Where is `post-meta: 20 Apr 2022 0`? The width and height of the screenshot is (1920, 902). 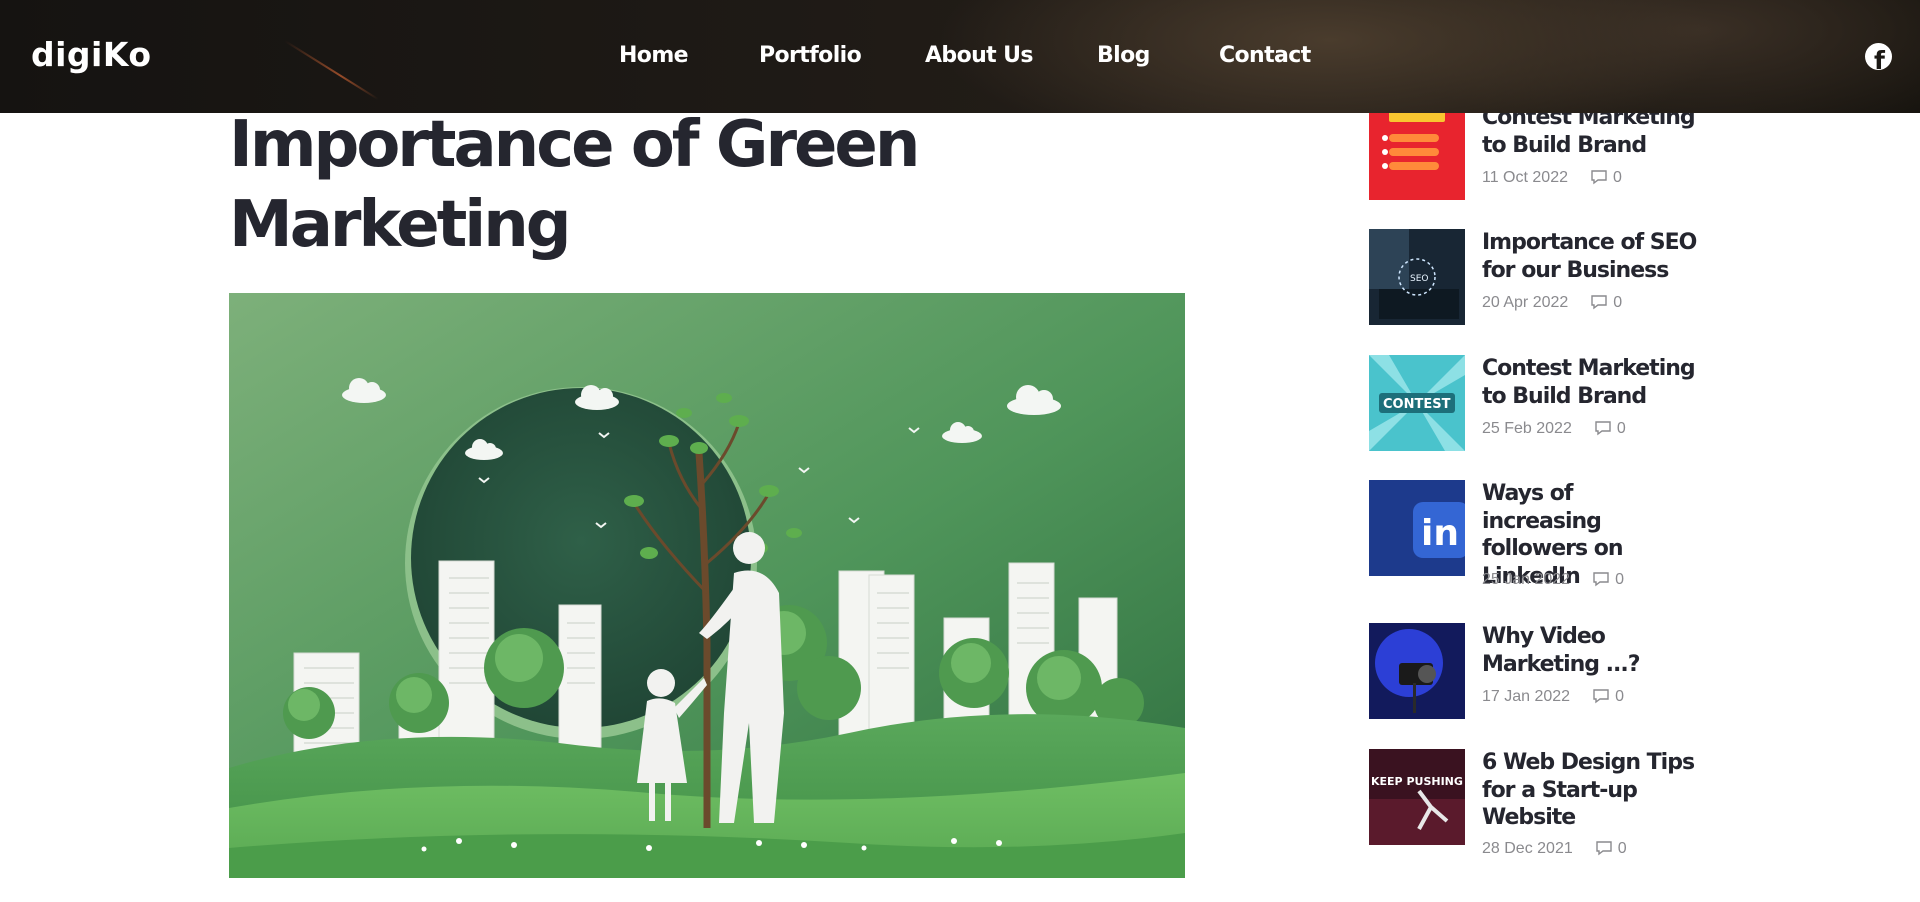 post-meta: 20 Apr 2022 0 is located at coordinates (1552, 303).